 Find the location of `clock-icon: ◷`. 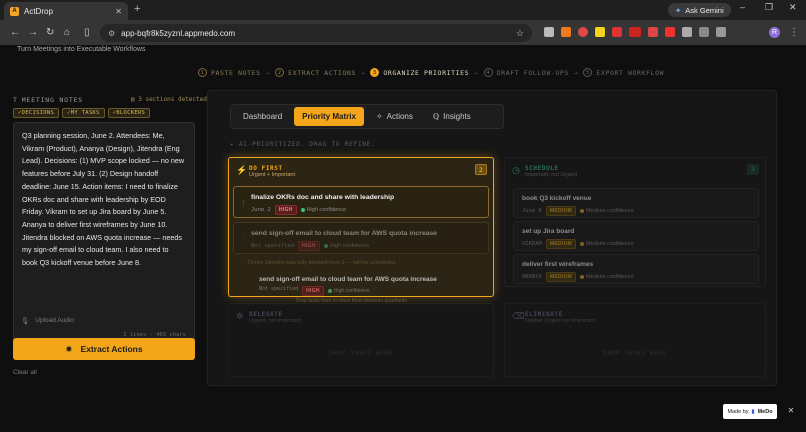

clock-icon: ◷ is located at coordinates (516, 170).